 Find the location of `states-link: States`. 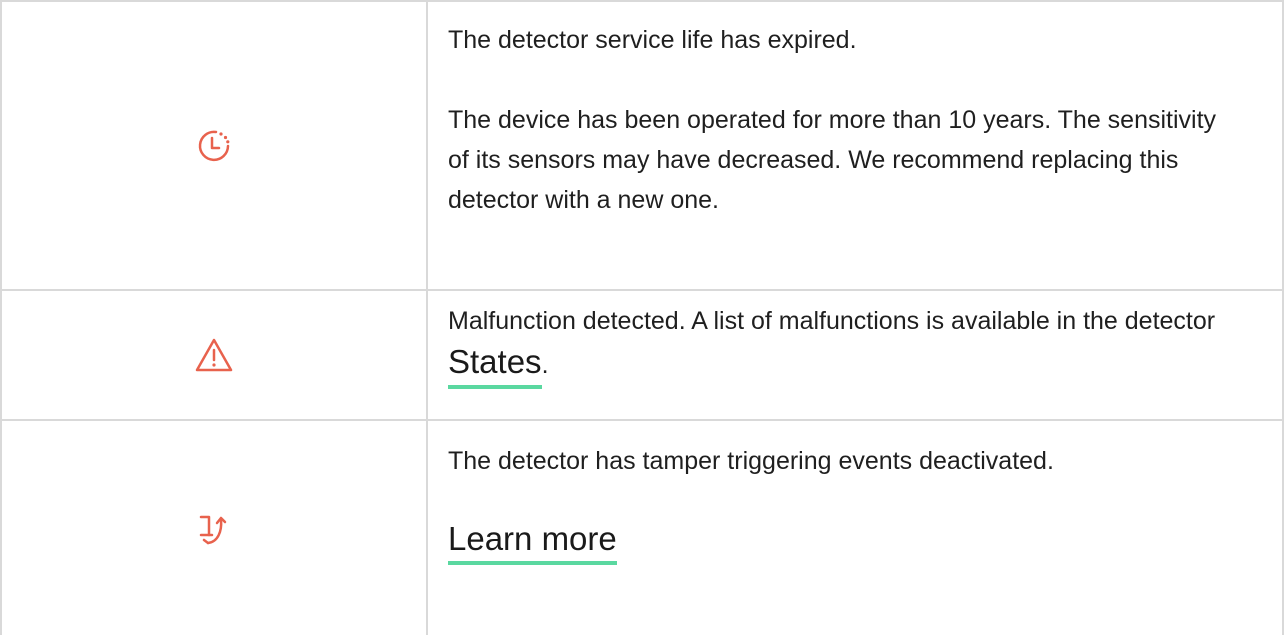

states-link: States is located at coordinates (495, 365).